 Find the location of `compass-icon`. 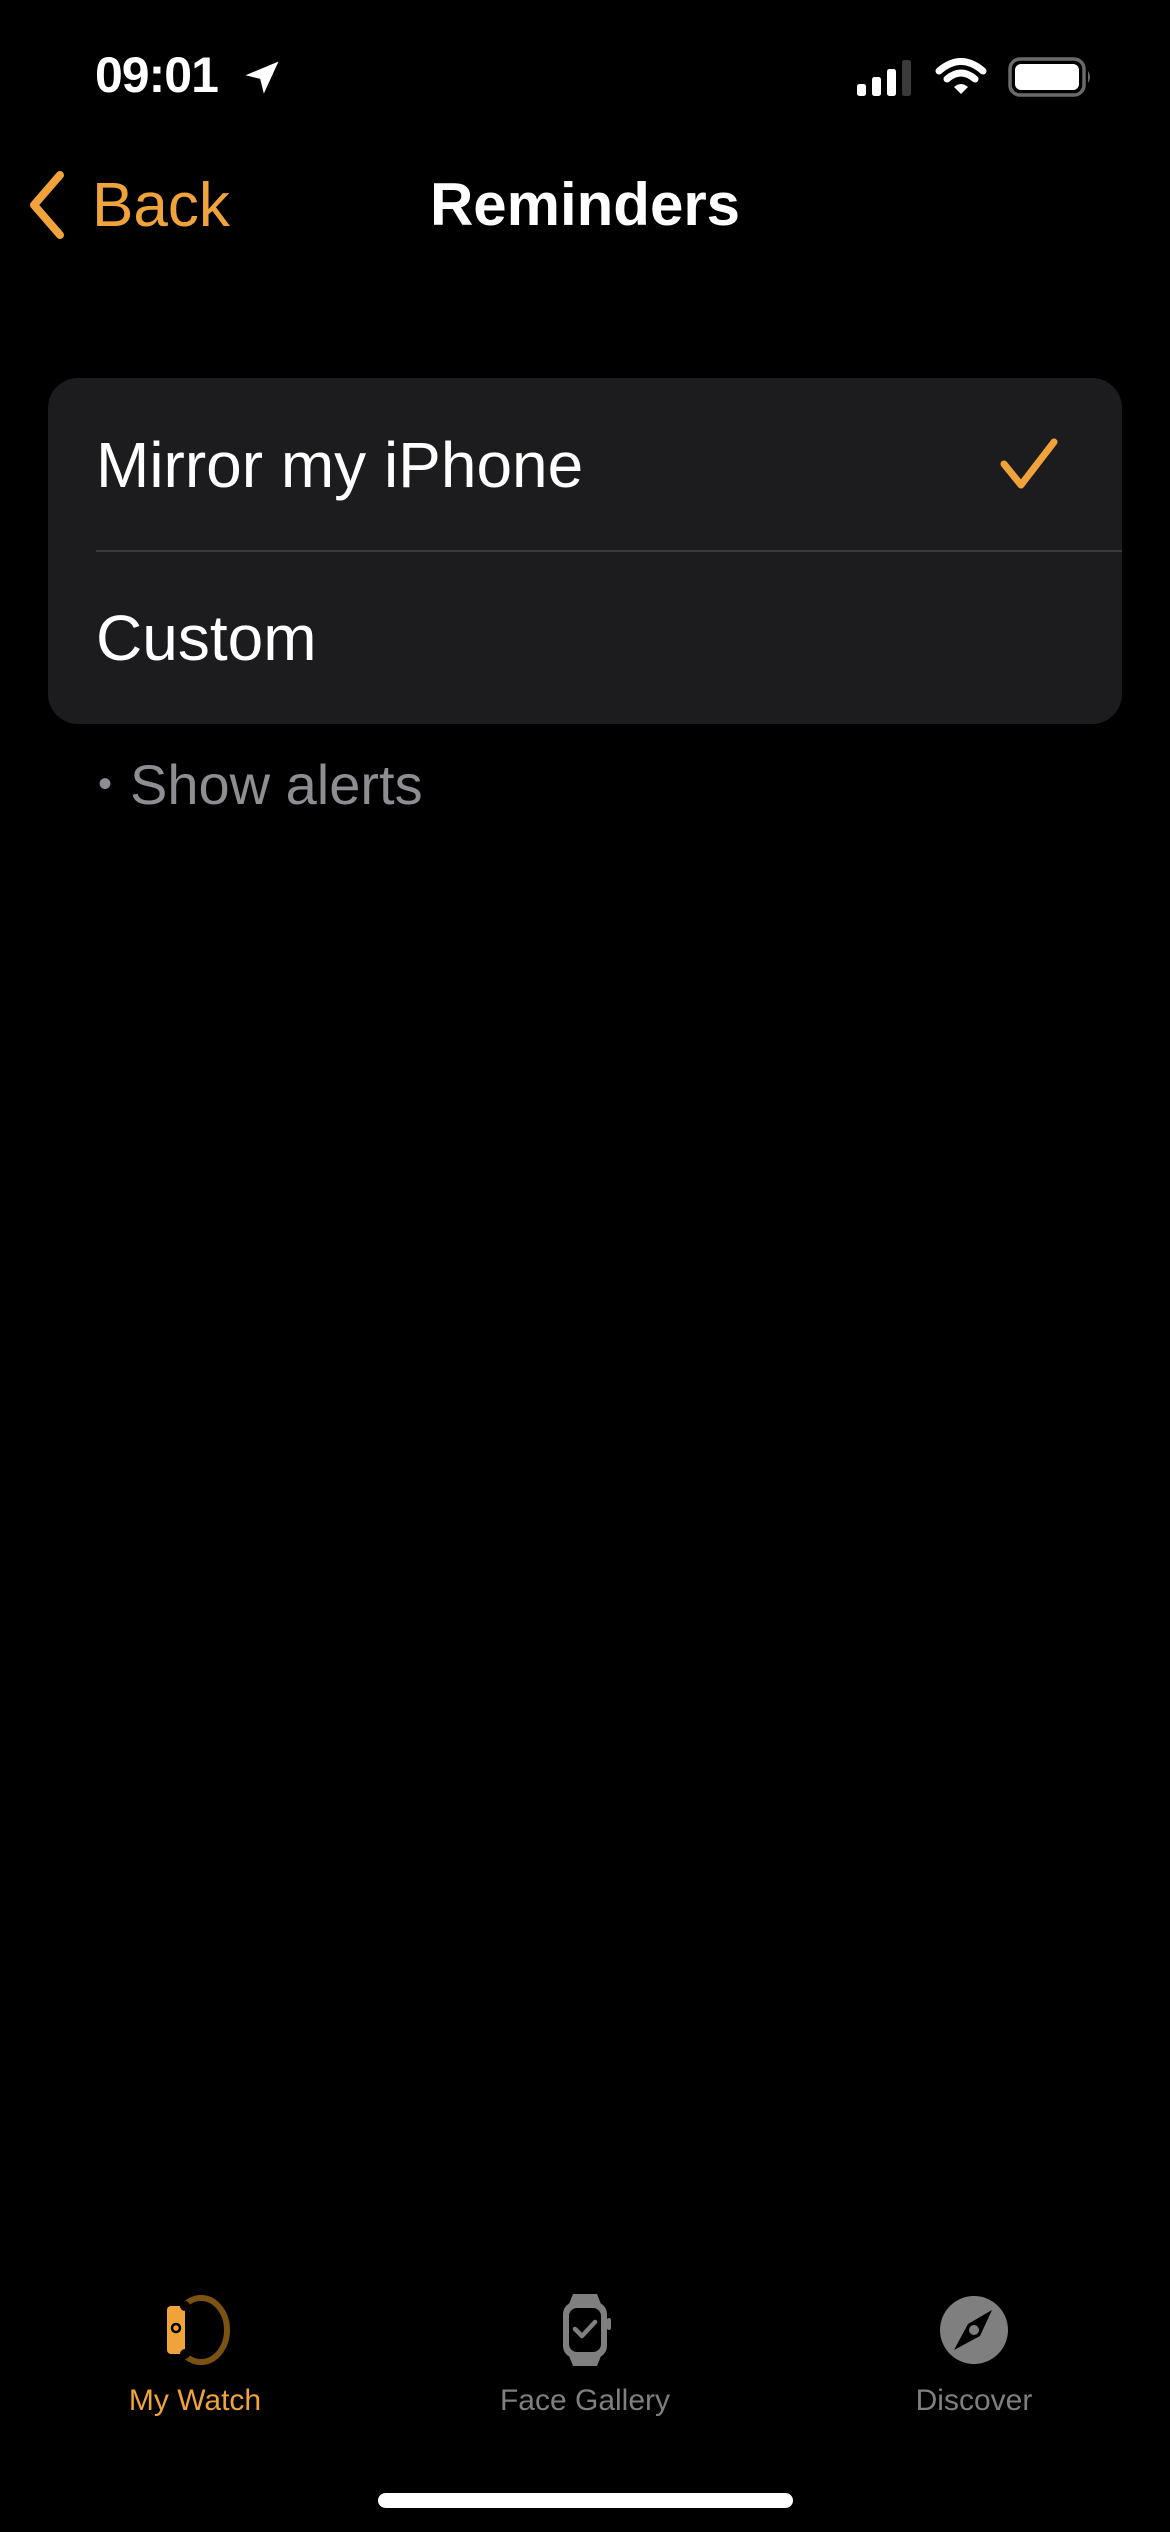

compass-icon is located at coordinates (974, 2330).